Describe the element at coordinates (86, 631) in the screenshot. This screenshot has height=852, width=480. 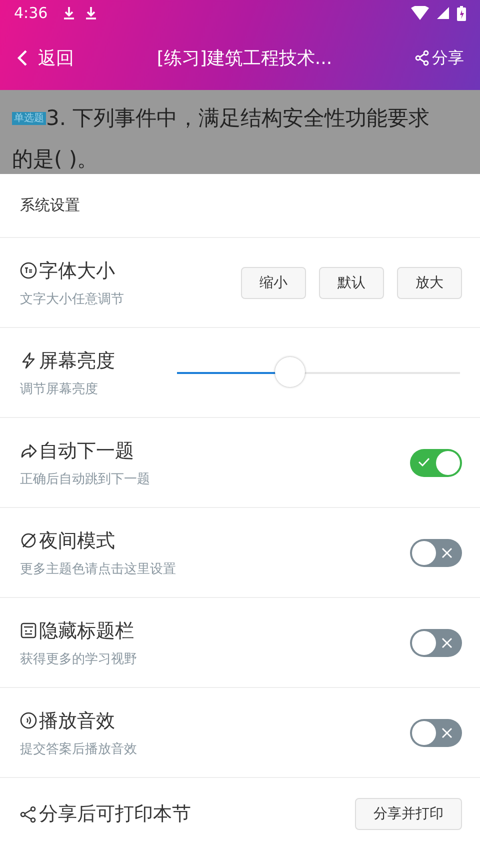
I see `setting-label: 隐藏标题栏` at that location.